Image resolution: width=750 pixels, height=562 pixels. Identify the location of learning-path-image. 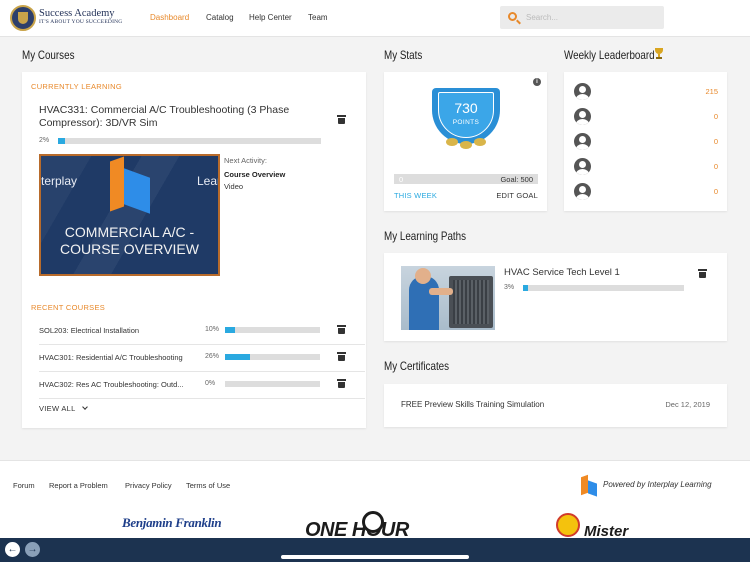
(448, 298).